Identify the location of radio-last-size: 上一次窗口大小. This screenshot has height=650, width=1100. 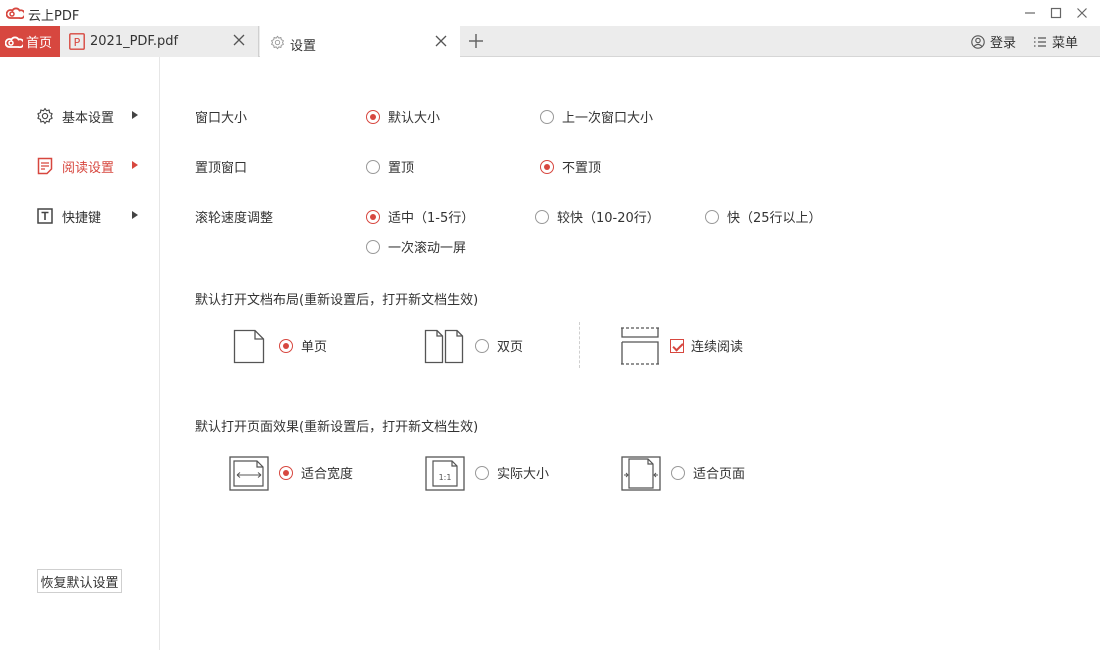
(596, 116).